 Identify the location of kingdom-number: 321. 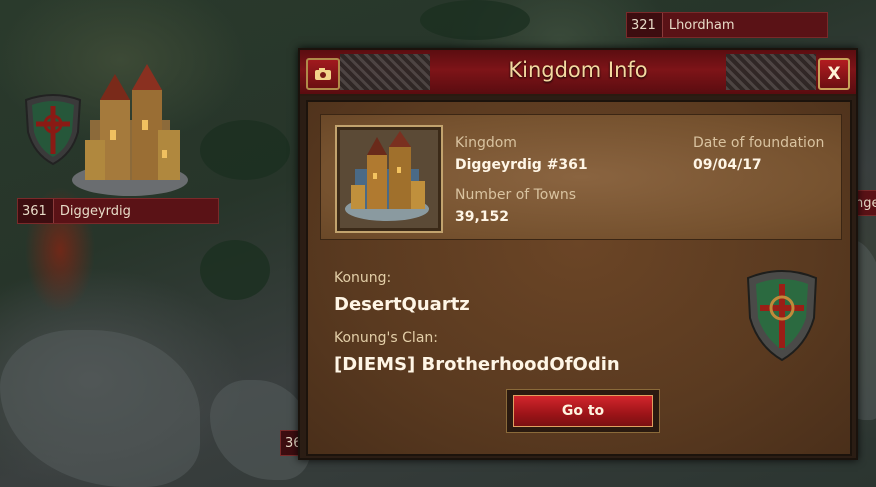
(645, 25).